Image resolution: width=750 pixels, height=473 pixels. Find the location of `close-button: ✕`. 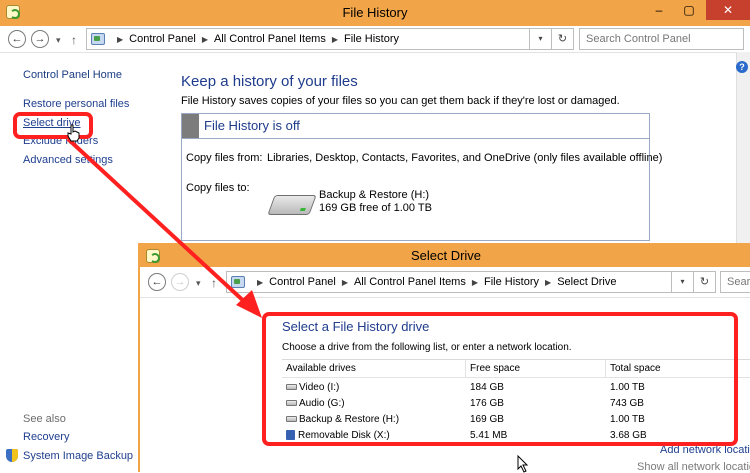

close-button: ✕ is located at coordinates (728, 10).